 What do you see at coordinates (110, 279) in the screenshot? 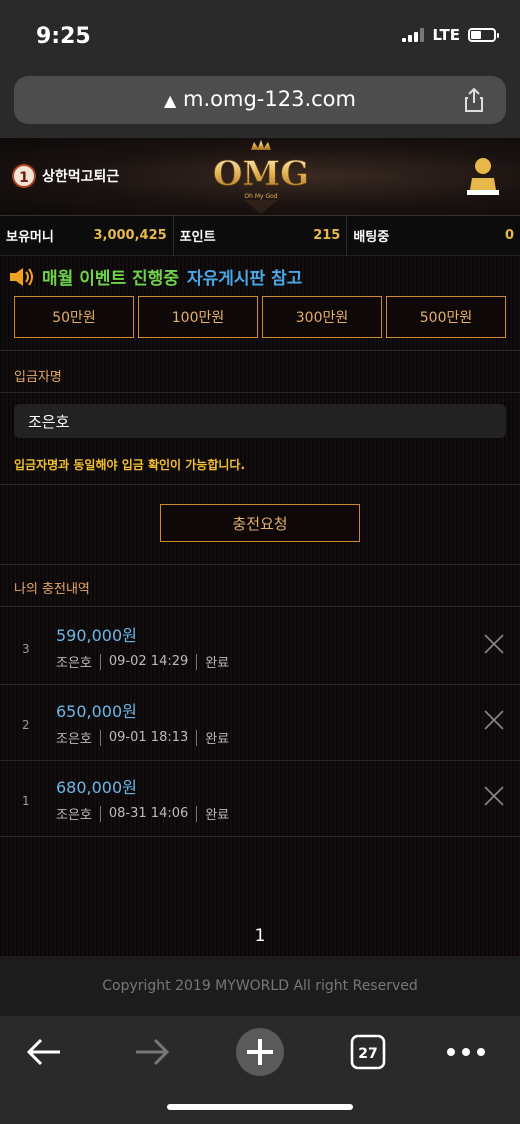
I see `notice-event-text: 매월 이벤트 진행중` at bounding box center [110, 279].